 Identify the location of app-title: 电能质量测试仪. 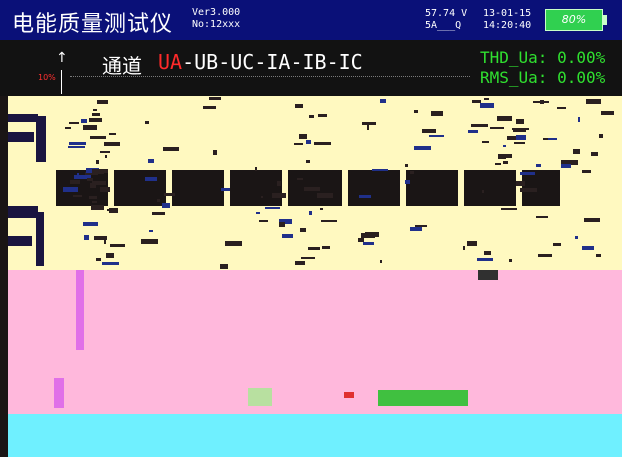
(93, 24).